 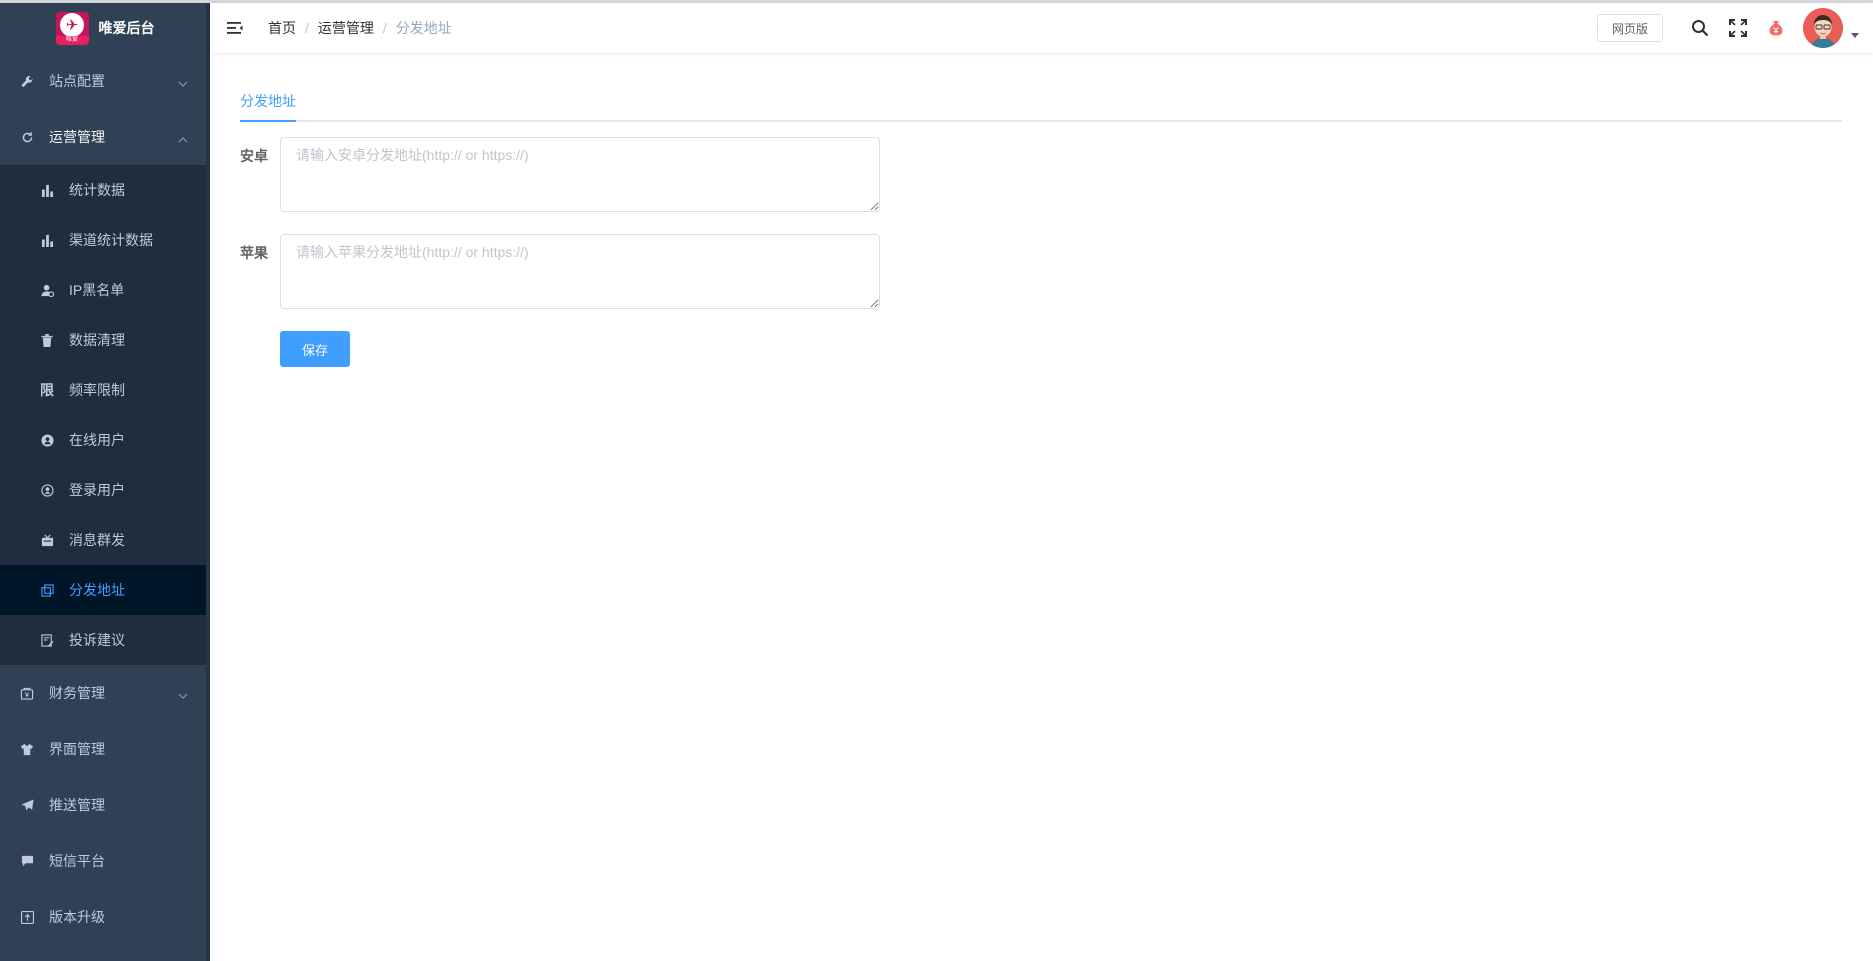 What do you see at coordinates (1823, 28) in the screenshot?
I see `avatar` at bounding box center [1823, 28].